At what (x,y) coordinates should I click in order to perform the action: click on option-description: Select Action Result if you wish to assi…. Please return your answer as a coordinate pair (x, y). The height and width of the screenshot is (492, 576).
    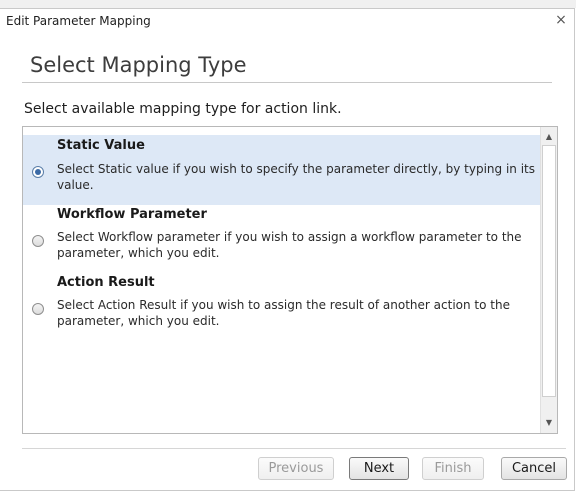
    Looking at the image, I should click on (283, 313).